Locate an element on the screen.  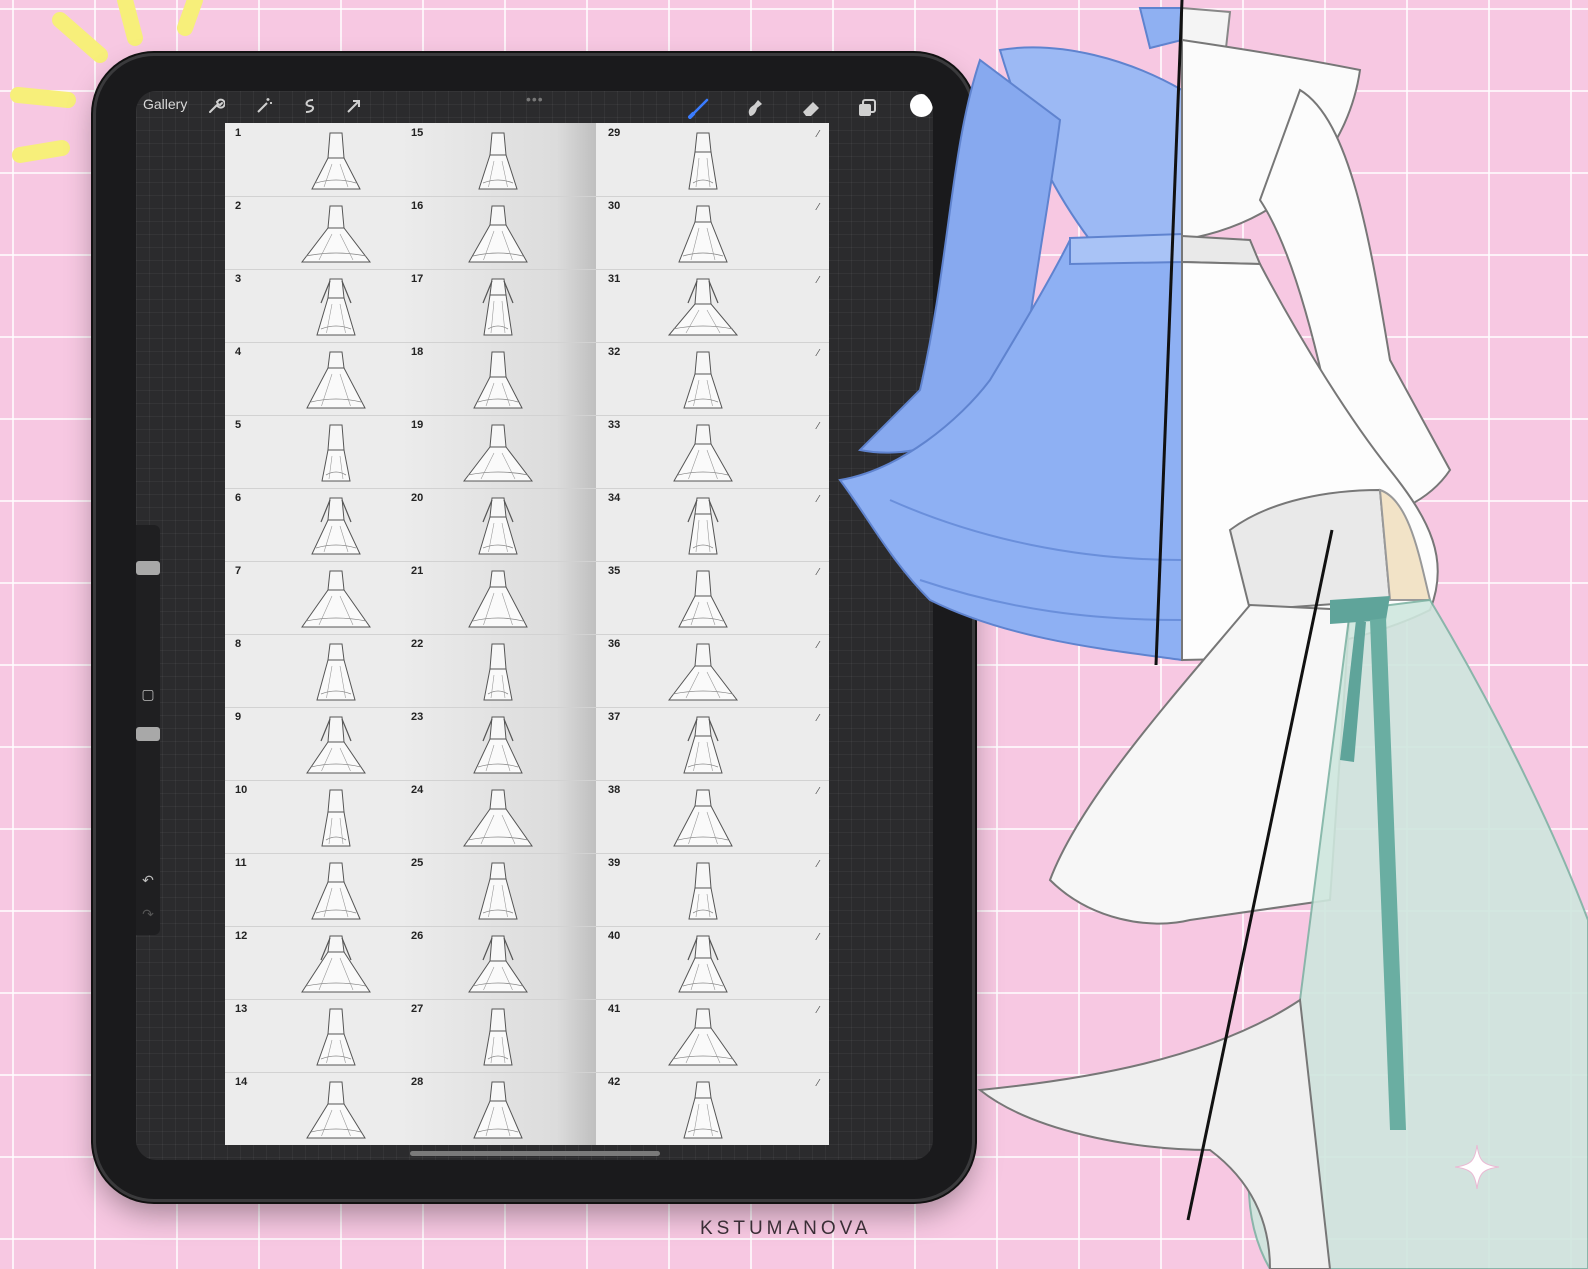
smudge-icon is located at coordinates (754, 107).